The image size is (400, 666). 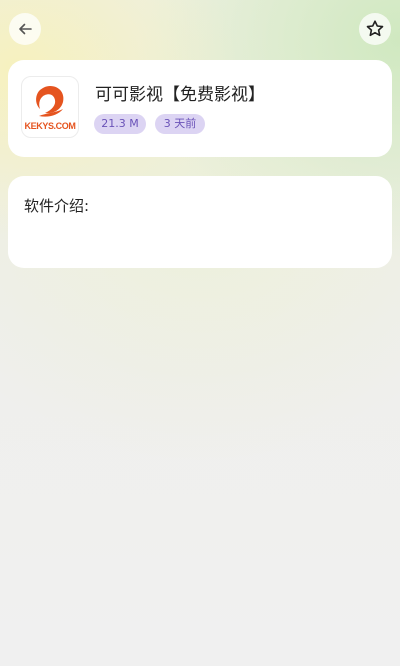 I want to click on back-button, so click(x=25, y=29).